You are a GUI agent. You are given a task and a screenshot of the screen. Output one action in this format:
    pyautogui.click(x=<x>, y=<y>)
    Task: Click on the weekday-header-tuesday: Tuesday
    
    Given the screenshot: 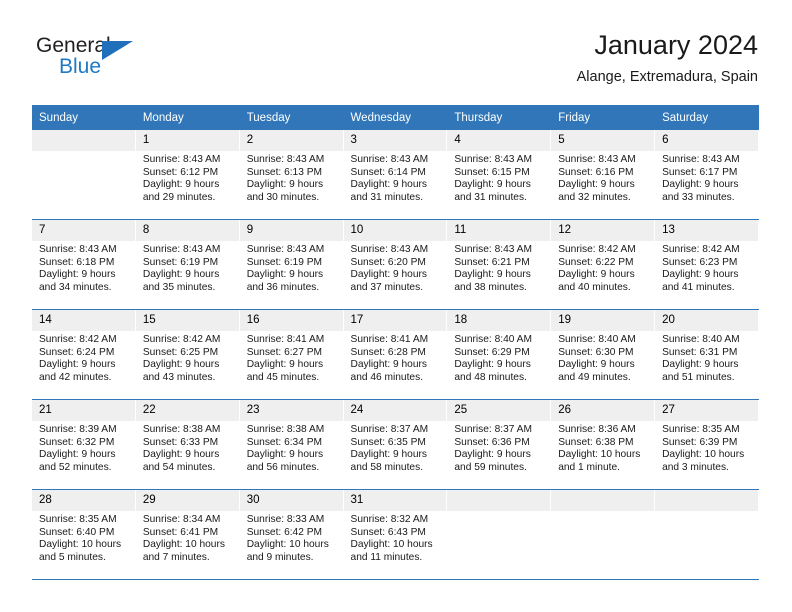 What is the action you would take?
    pyautogui.click(x=291, y=117)
    